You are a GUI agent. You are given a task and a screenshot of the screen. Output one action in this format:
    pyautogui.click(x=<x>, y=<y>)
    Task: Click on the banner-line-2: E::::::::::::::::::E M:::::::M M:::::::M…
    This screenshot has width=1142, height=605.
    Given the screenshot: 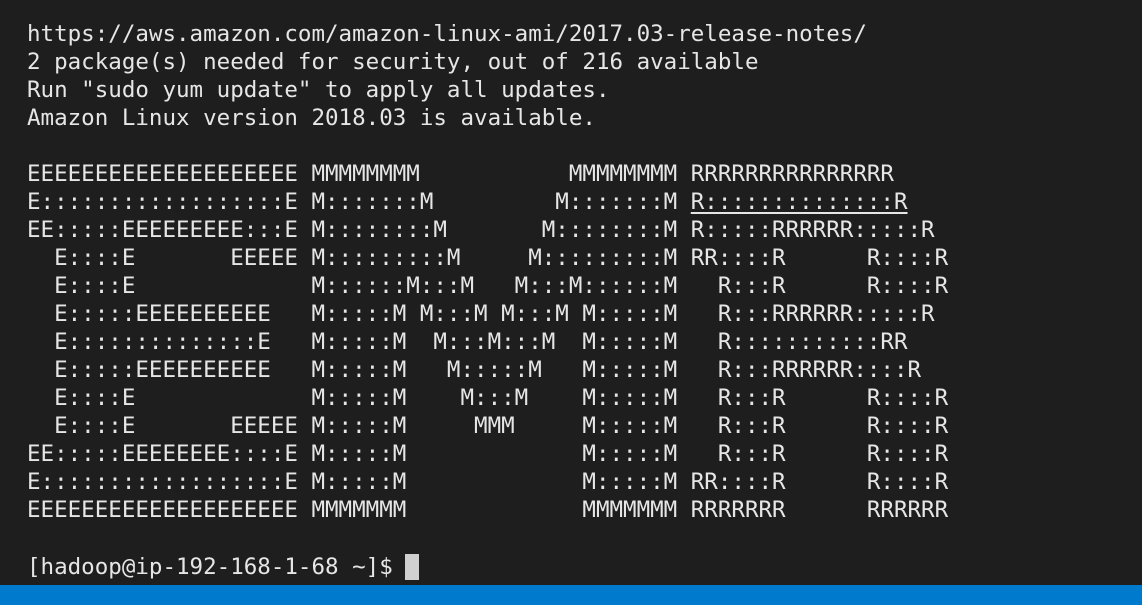 What is the action you would take?
    pyautogui.click(x=584, y=202)
    